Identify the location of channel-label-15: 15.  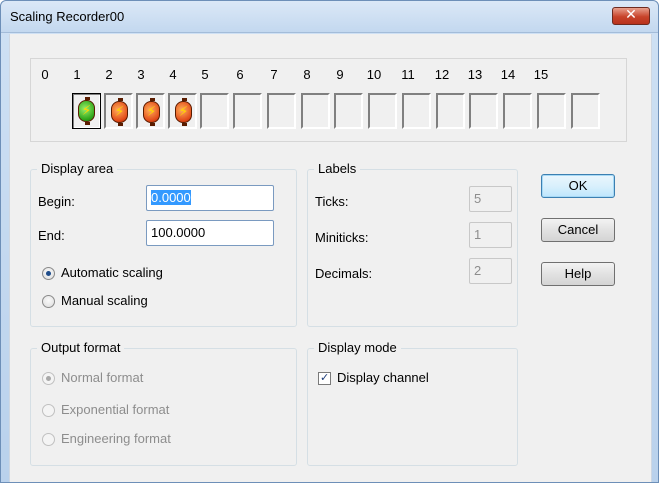
(541, 74).